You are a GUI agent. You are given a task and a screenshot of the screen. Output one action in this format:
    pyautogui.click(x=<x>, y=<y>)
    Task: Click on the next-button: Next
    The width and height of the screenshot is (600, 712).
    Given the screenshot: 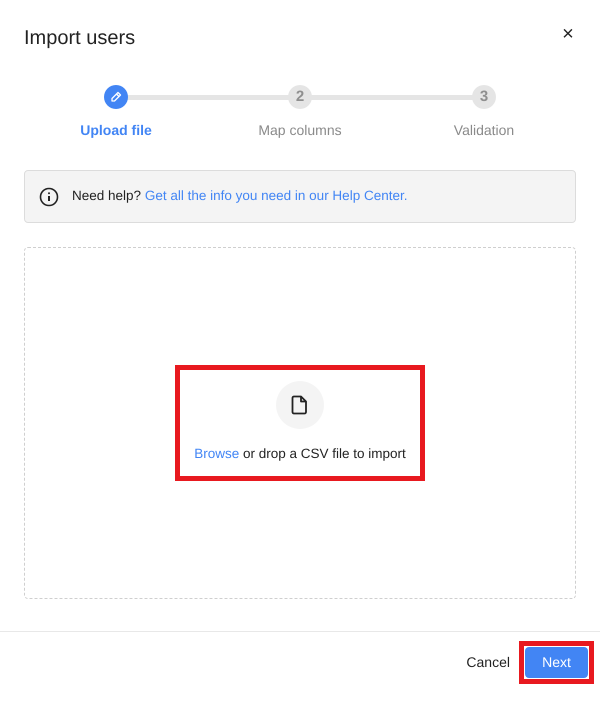 What is the action you would take?
    pyautogui.click(x=556, y=662)
    